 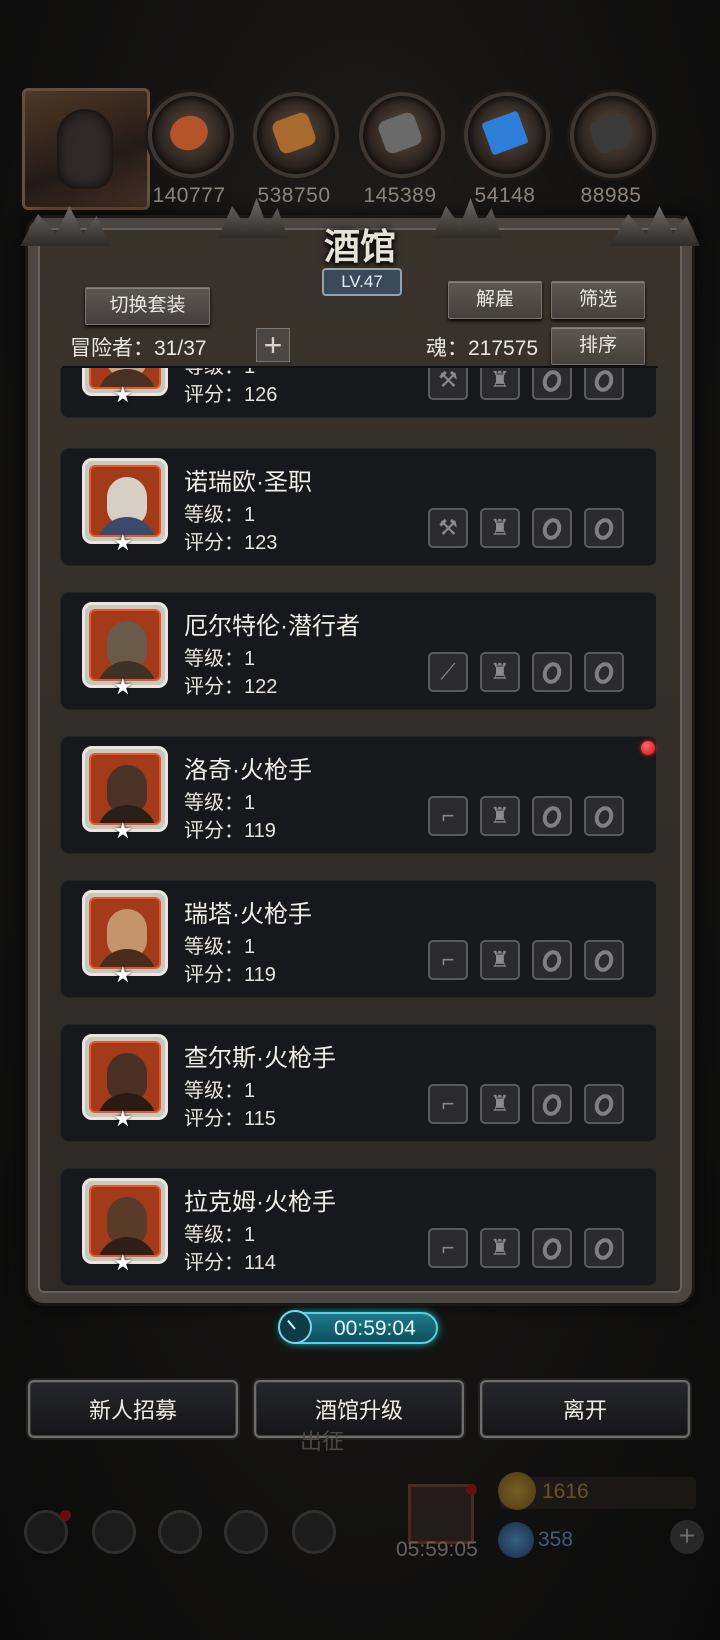 I want to click on add-currency-button: +, so click(x=687, y=1537).